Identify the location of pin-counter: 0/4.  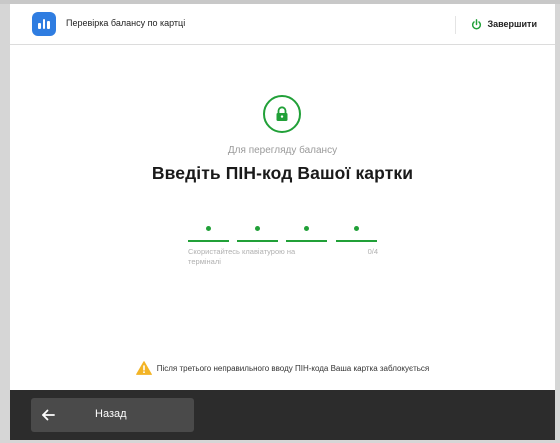
(372, 251).